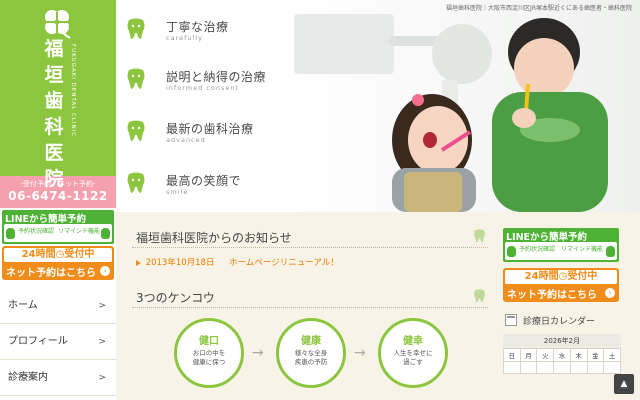 Image resolution: width=640 pixels, height=400 pixels. I want to click on circle-desc-line: お口の中を, so click(209, 353).